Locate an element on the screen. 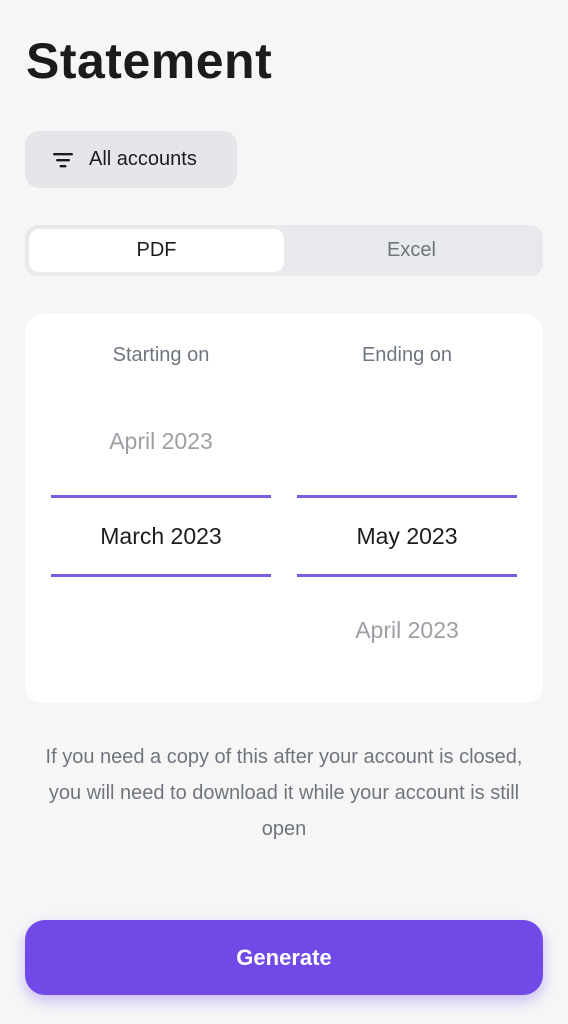 The image size is (568, 1024). start-option-previous: April 2023 is located at coordinates (161, 441).